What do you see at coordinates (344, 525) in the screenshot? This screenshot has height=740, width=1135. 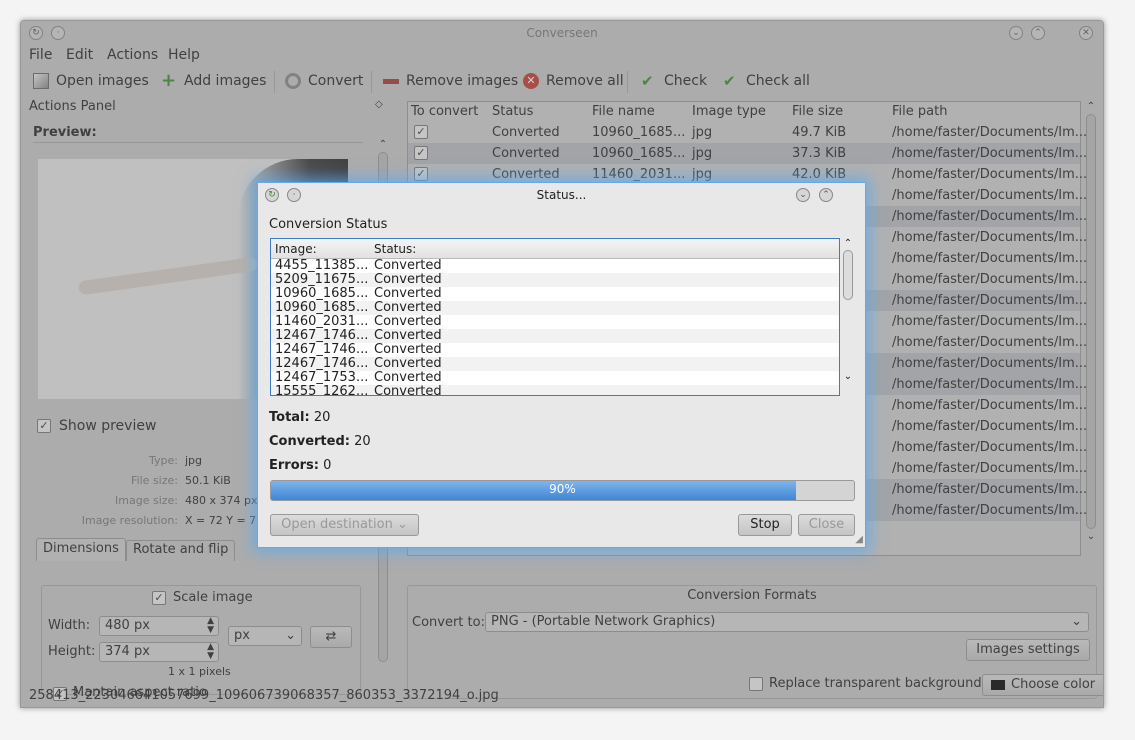 I see `open-destination-button: Open destination ⌄` at bounding box center [344, 525].